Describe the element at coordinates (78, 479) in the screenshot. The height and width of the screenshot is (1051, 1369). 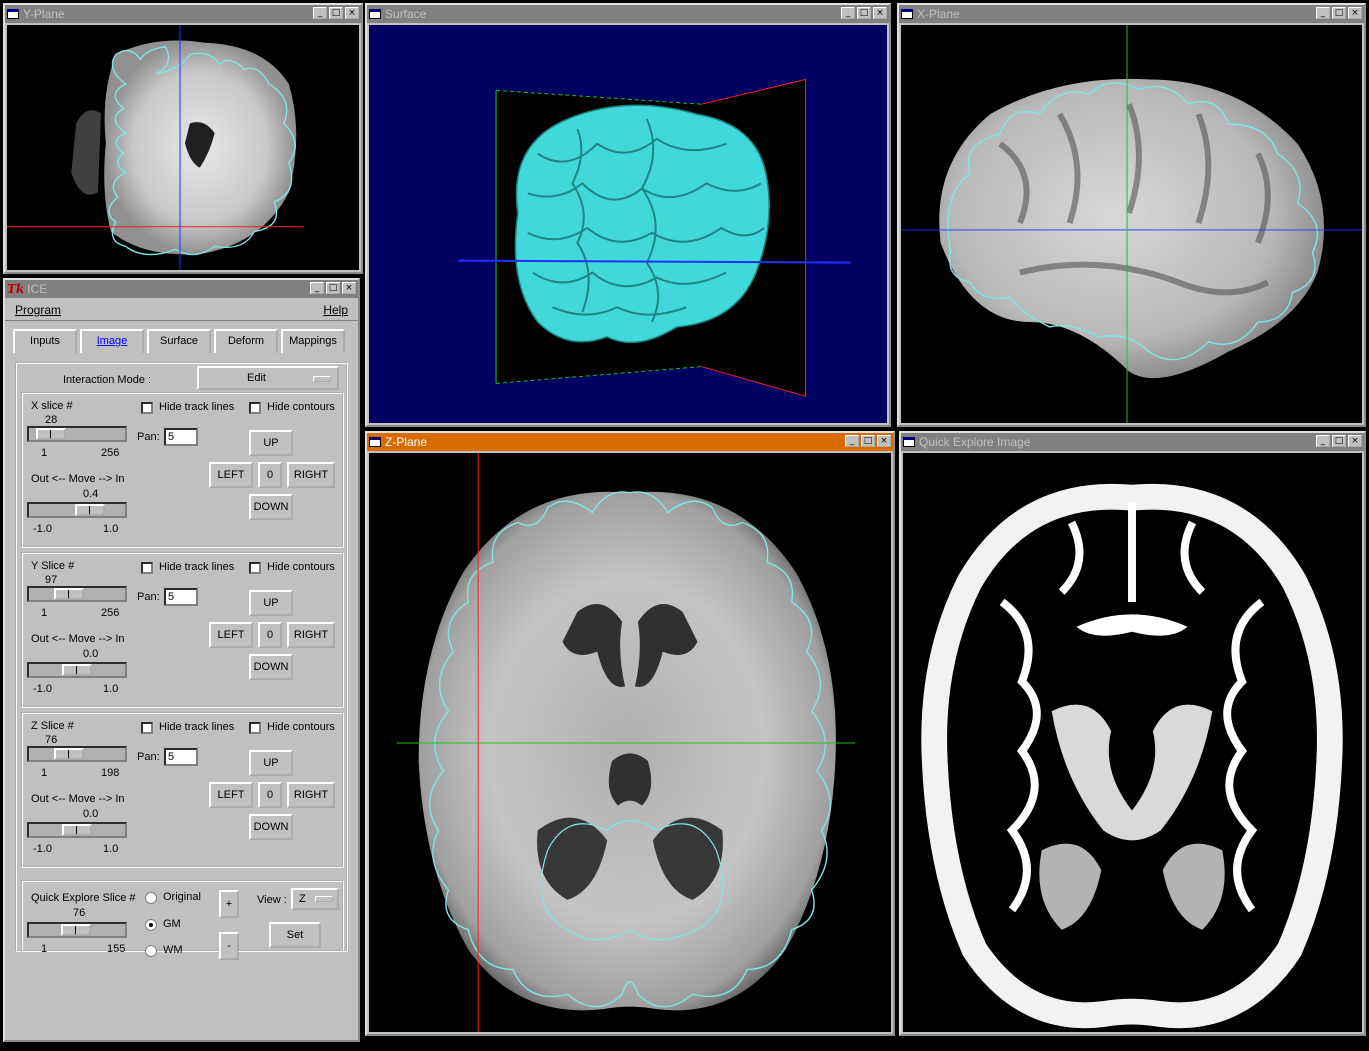
I see `move-label: Out <-- Move --> In` at that location.